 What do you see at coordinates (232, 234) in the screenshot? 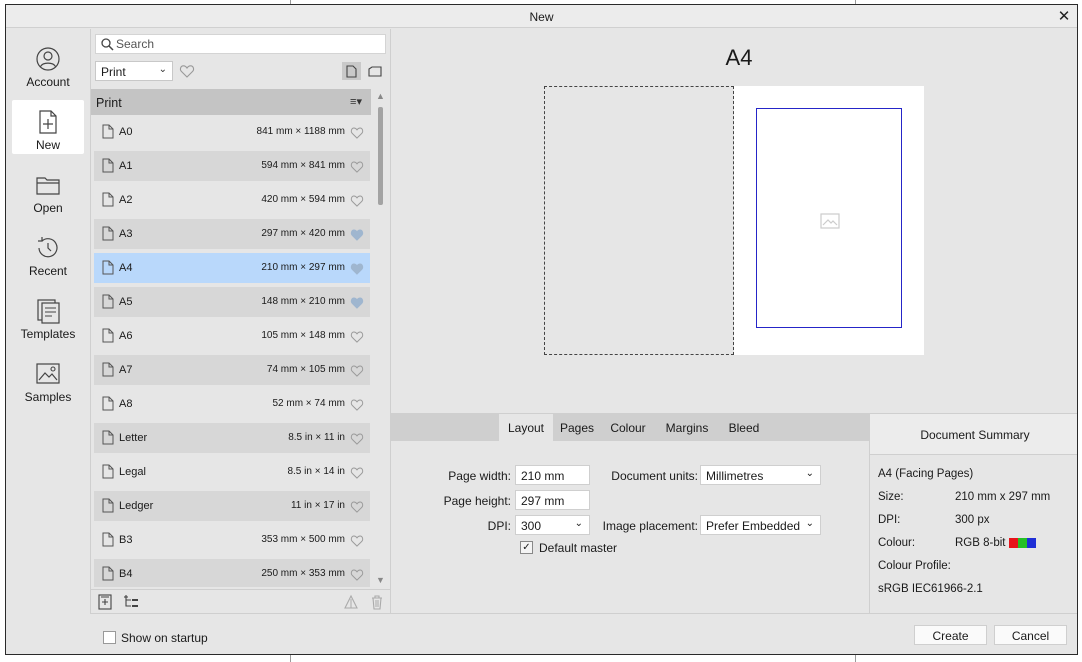
I see `preset-row: A3 297 mm × 420 mm` at bounding box center [232, 234].